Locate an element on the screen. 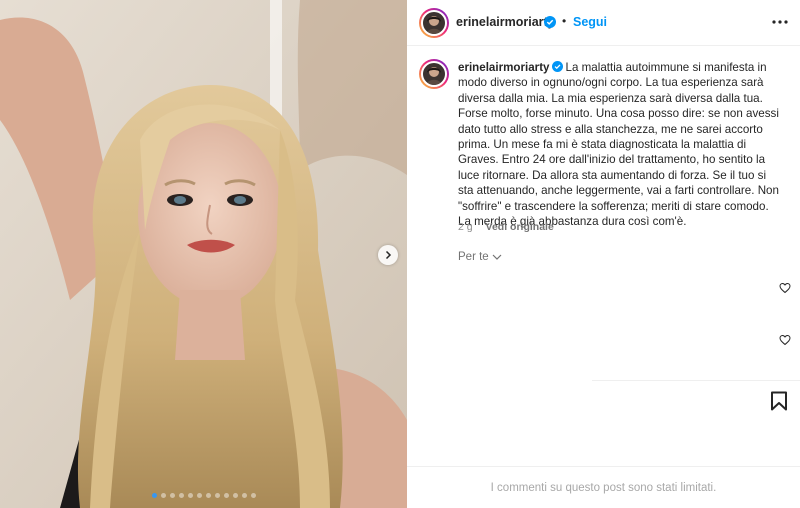 This screenshot has width=800, height=508. chevron-down-icon is located at coordinates (497, 257).